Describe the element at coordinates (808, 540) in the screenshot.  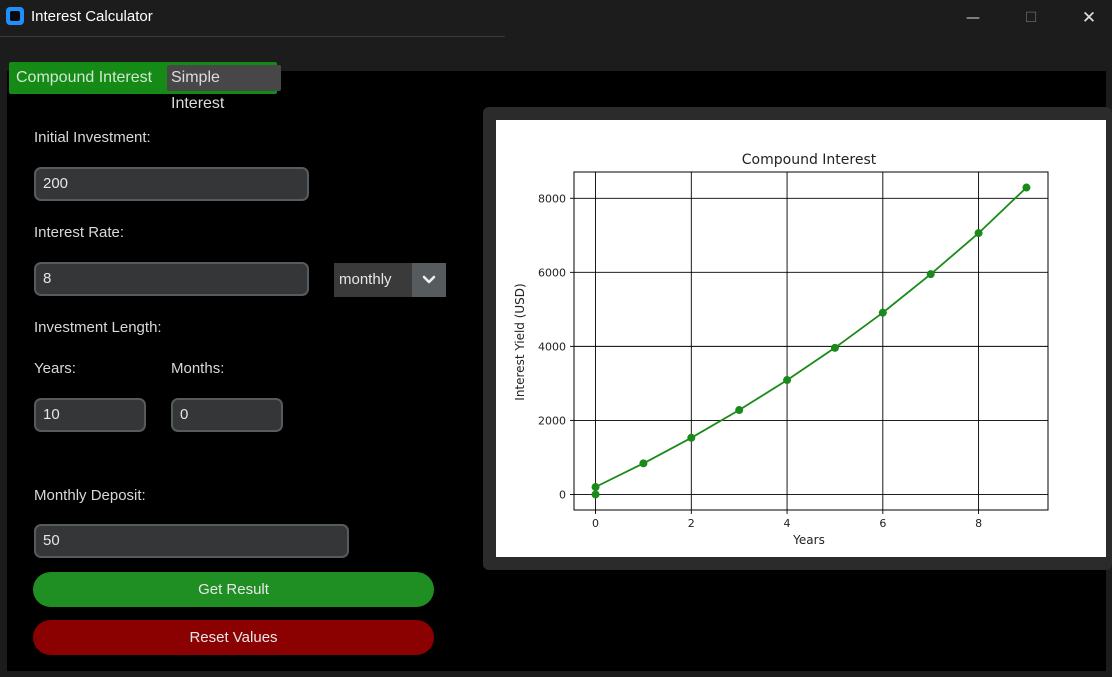
I see `x-axis-label: Years` at that location.